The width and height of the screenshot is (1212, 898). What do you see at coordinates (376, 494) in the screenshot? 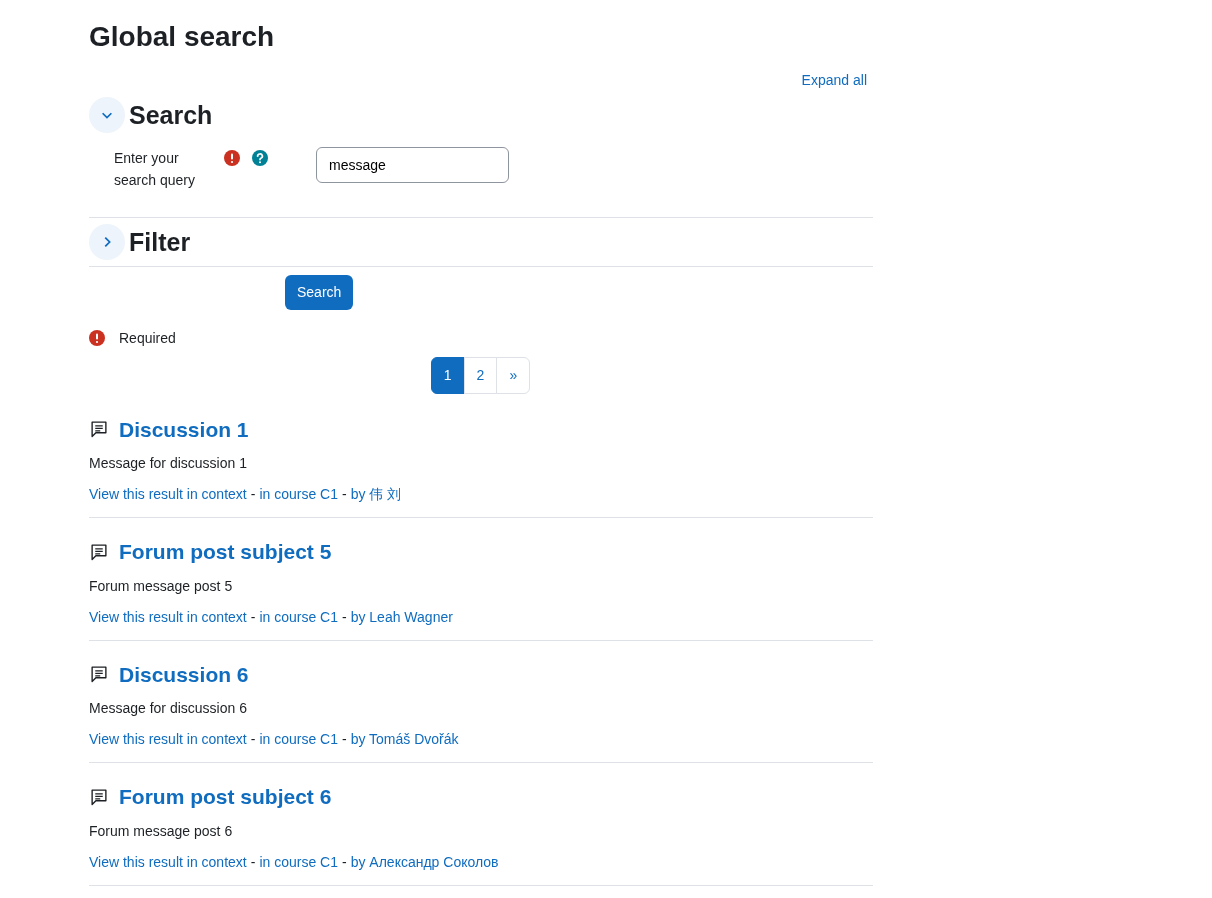
I see `result-link: by 伟 刘` at bounding box center [376, 494].